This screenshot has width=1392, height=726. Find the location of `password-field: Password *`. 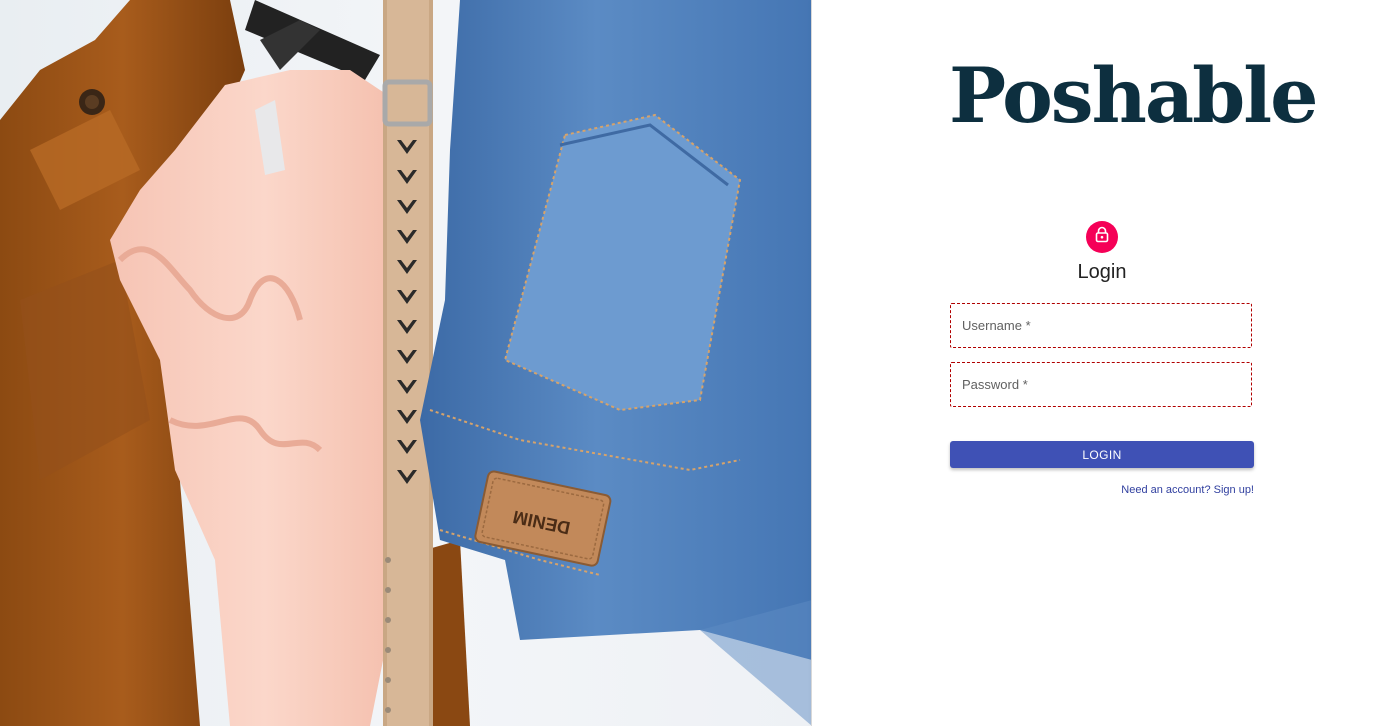

password-field: Password * is located at coordinates (1101, 384).